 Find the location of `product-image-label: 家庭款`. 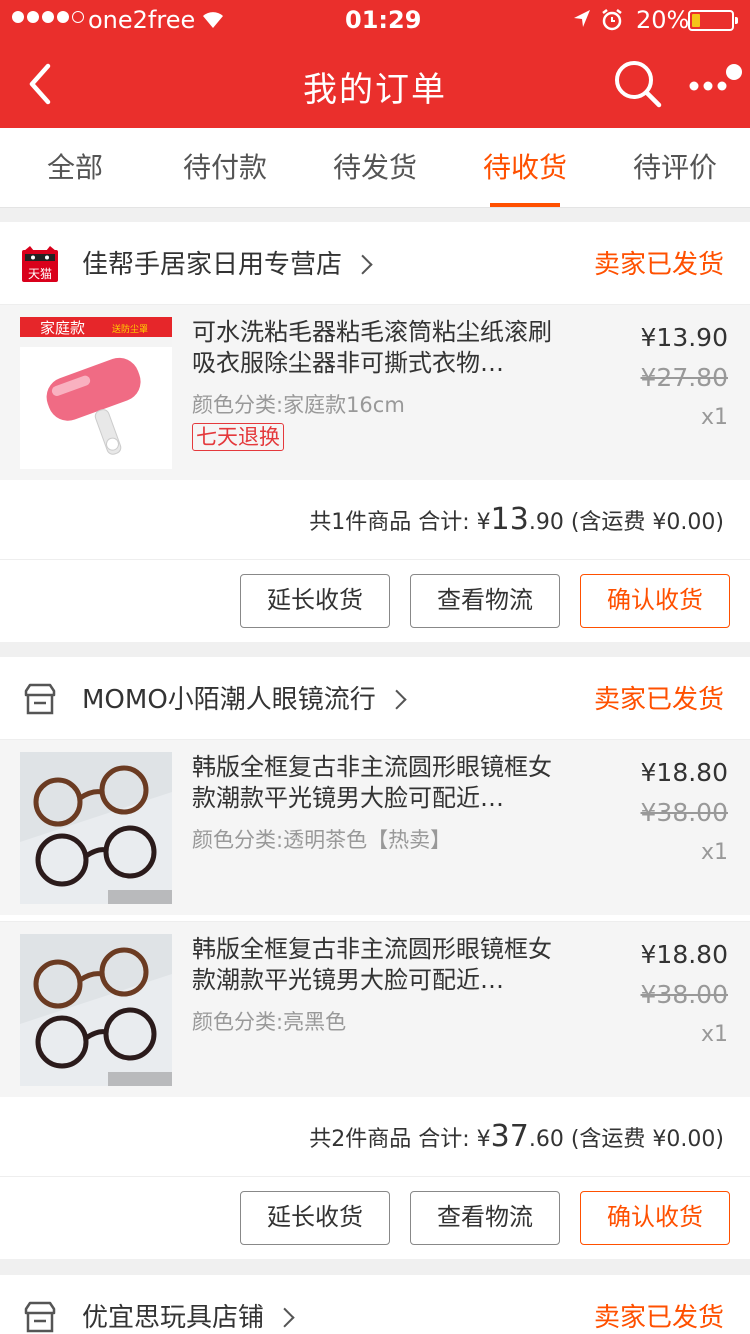

product-image-label: 家庭款 is located at coordinates (62, 328).